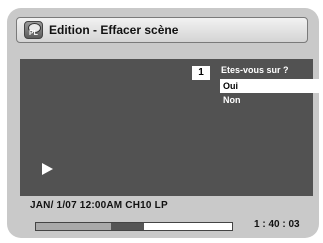 This screenshot has width=323, height=243. I want to click on play-icon, so click(47, 169).